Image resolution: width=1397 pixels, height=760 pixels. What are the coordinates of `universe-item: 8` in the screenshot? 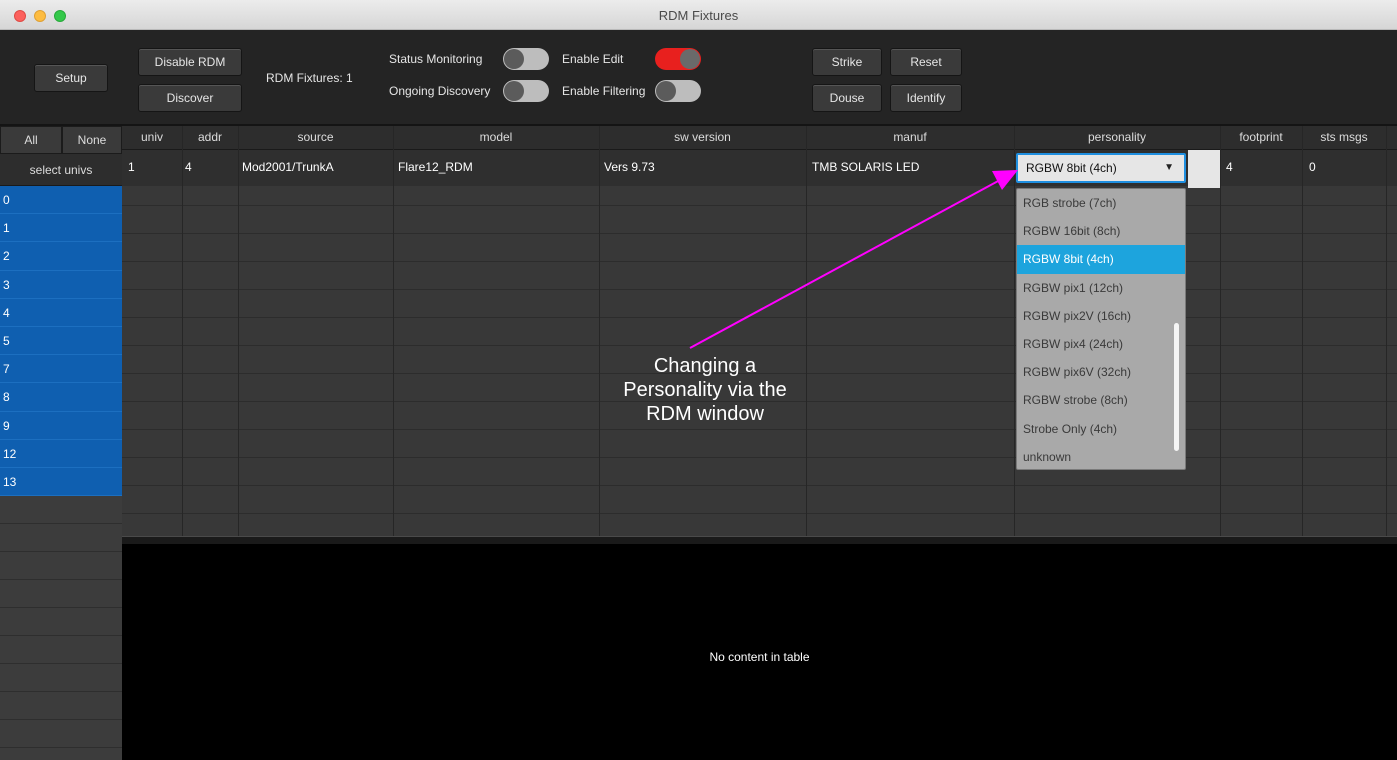 It's located at (61, 397).